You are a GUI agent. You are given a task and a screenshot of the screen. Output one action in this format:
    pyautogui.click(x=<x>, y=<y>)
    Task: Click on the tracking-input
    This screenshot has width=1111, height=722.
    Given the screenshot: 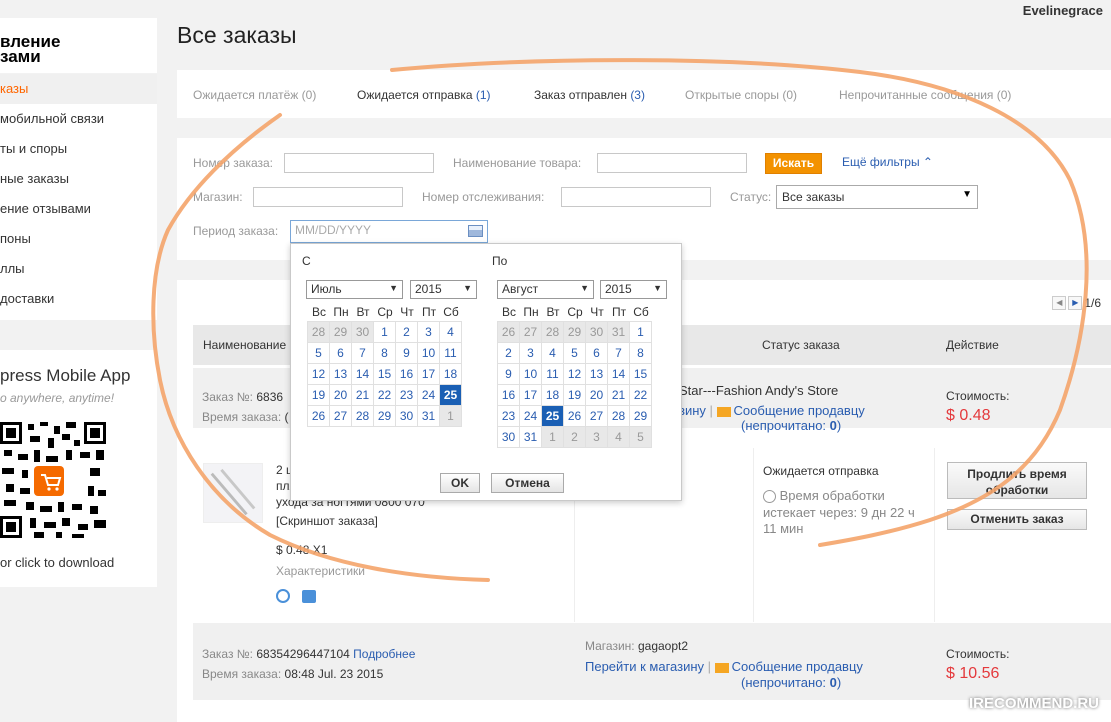 What is the action you would take?
    pyautogui.click(x=636, y=197)
    